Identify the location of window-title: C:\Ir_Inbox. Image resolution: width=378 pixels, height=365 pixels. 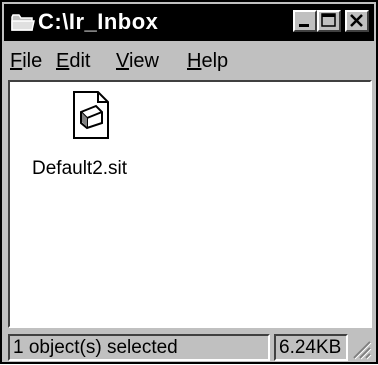
(98, 21).